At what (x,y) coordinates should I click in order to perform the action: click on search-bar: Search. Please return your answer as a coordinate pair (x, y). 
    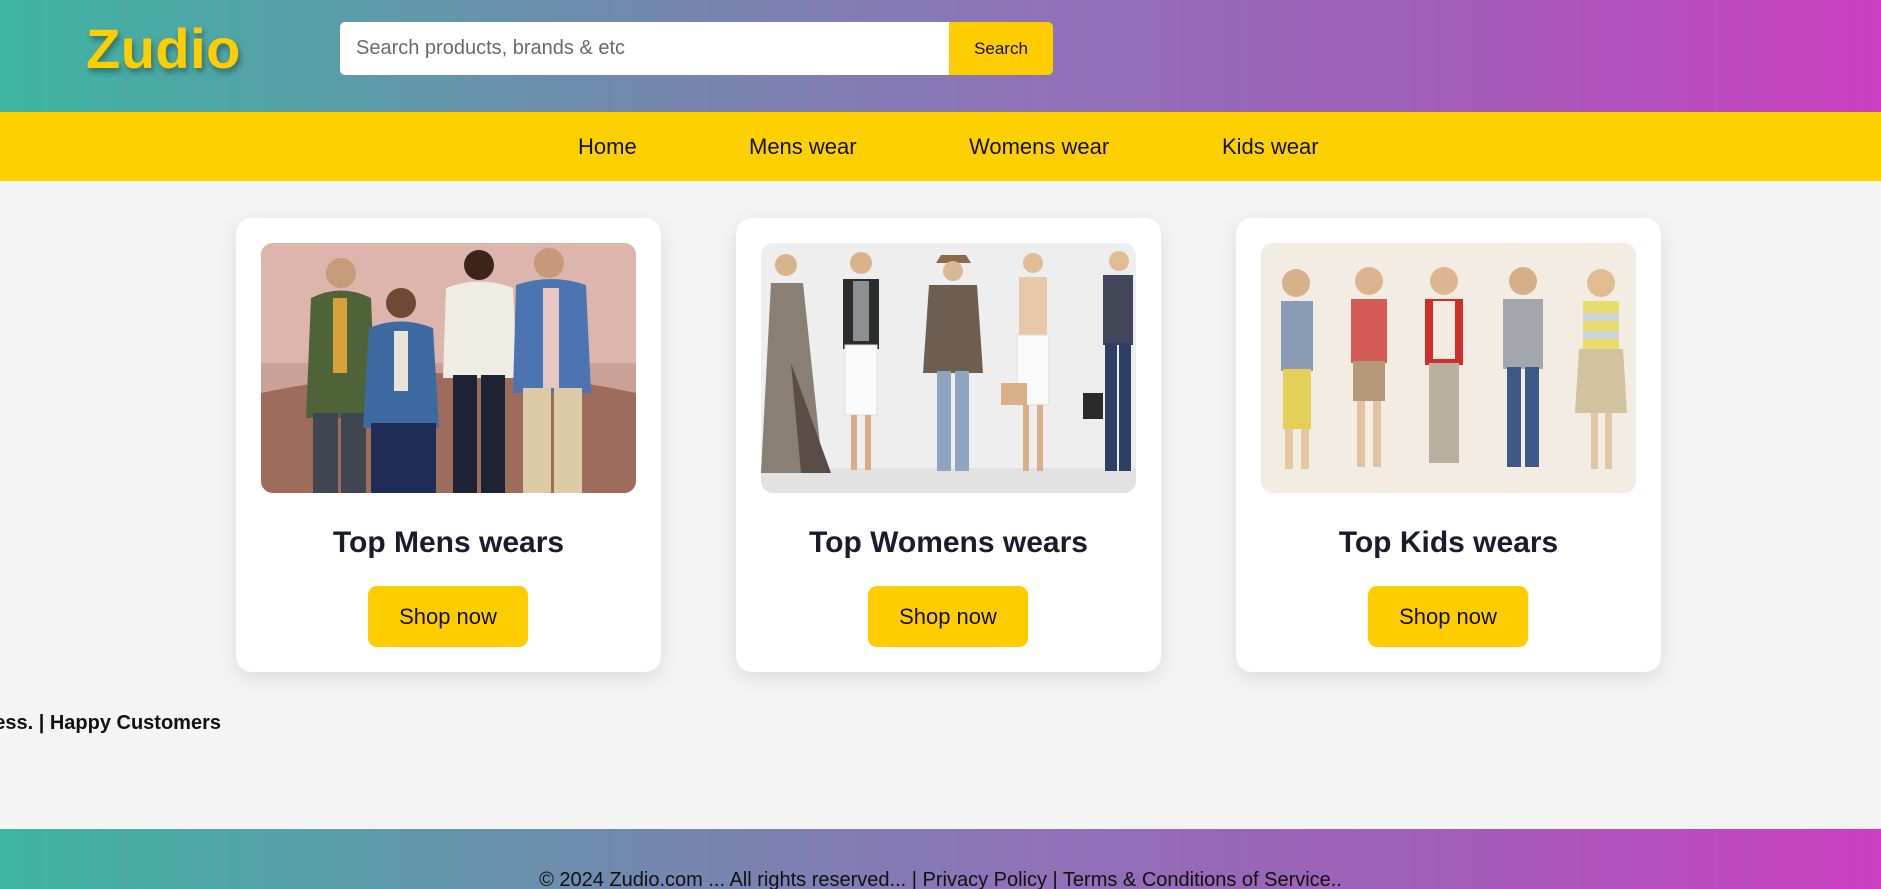
    Looking at the image, I should click on (696, 48).